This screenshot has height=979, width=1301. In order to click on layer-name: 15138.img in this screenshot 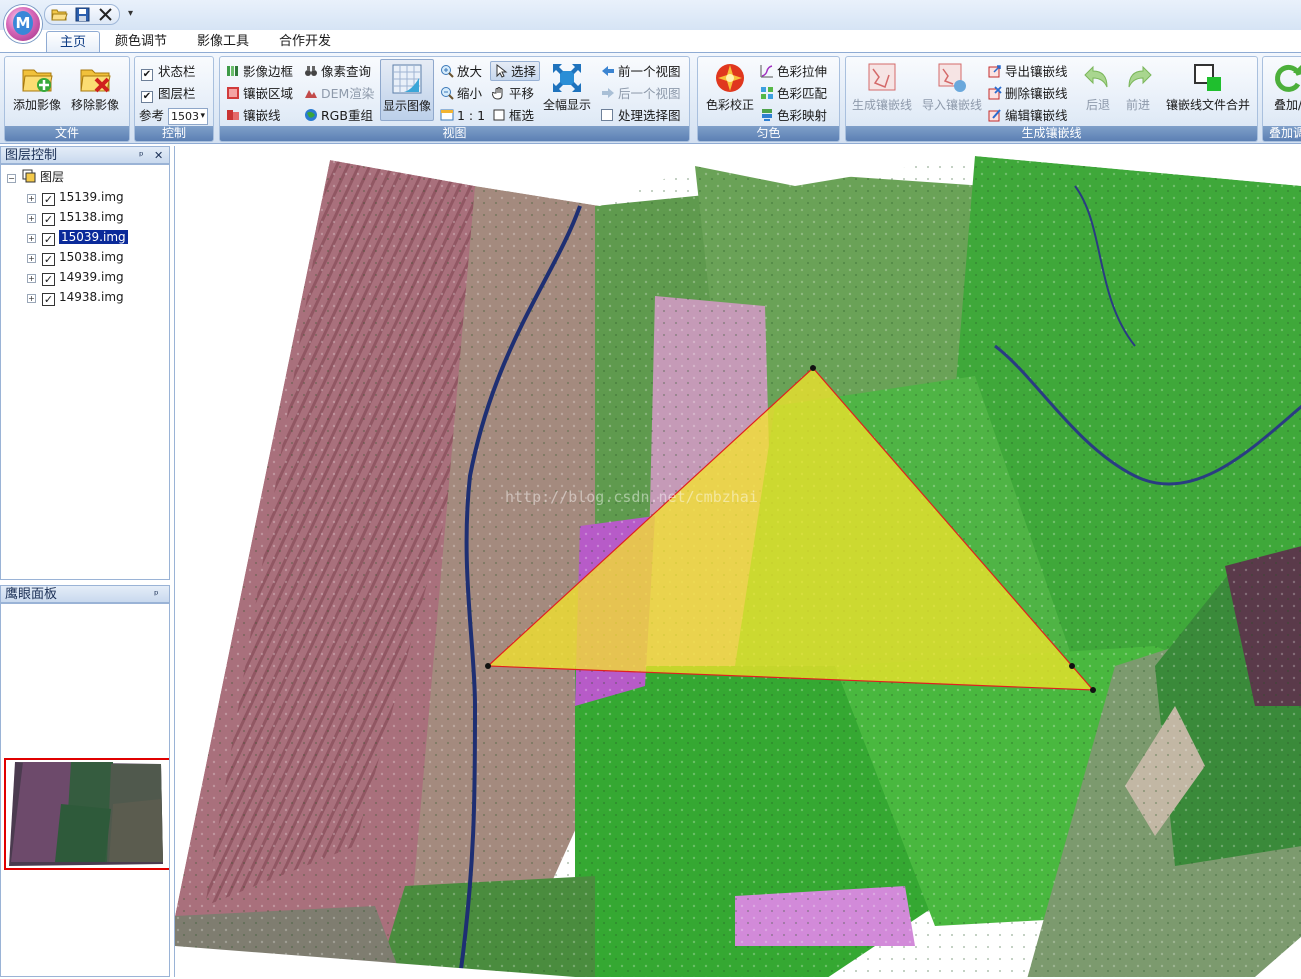, I will do `click(91, 217)`.